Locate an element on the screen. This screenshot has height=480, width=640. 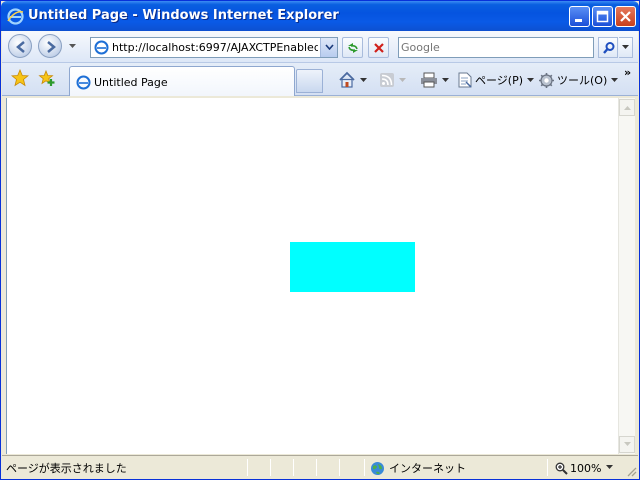
ie-logo-icon is located at coordinates (15, 16).